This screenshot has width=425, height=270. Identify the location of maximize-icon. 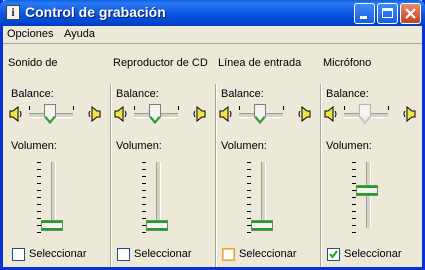
(387, 13).